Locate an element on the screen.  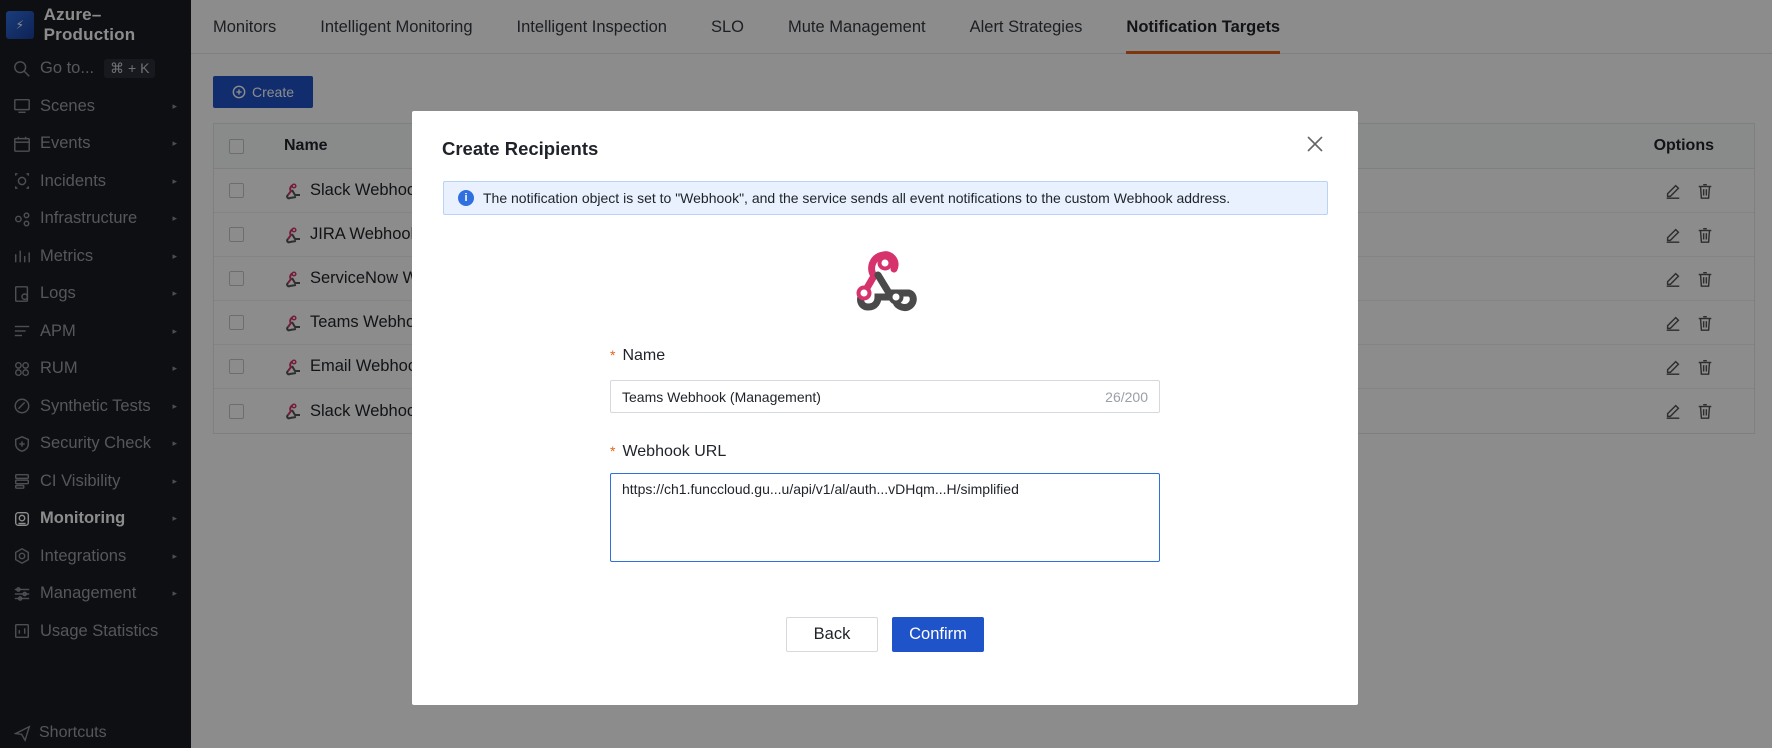
close-icon is located at coordinates (1315, 144).